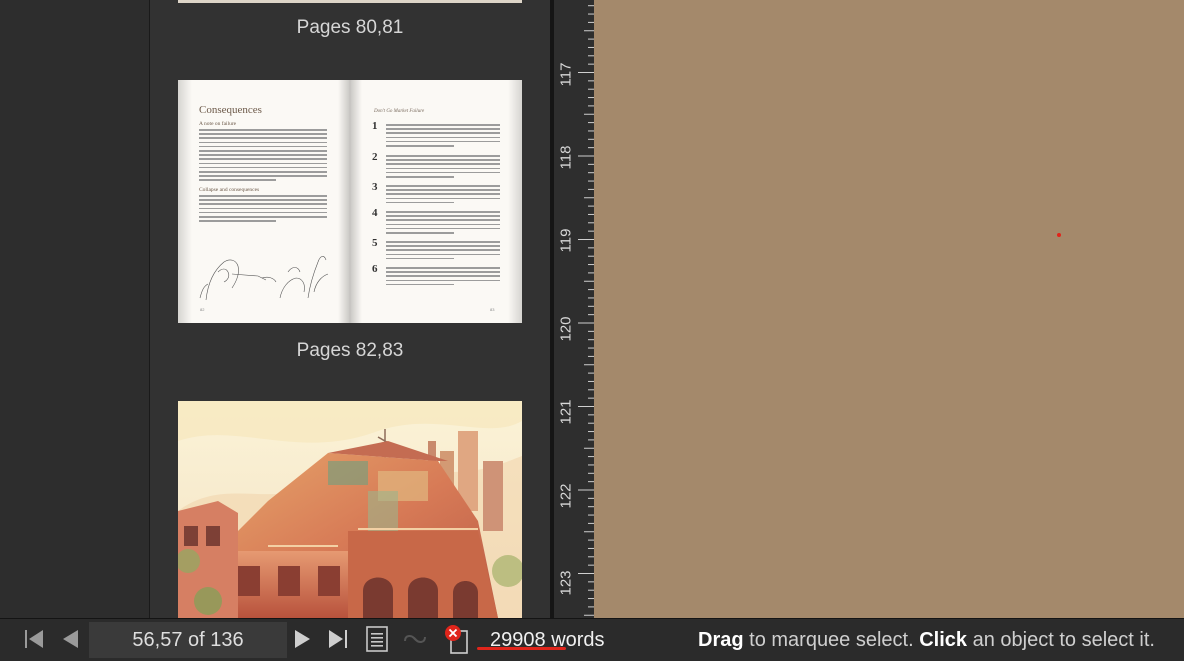 The image size is (1184, 661). I want to click on status-click: Click, so click(943, 640).